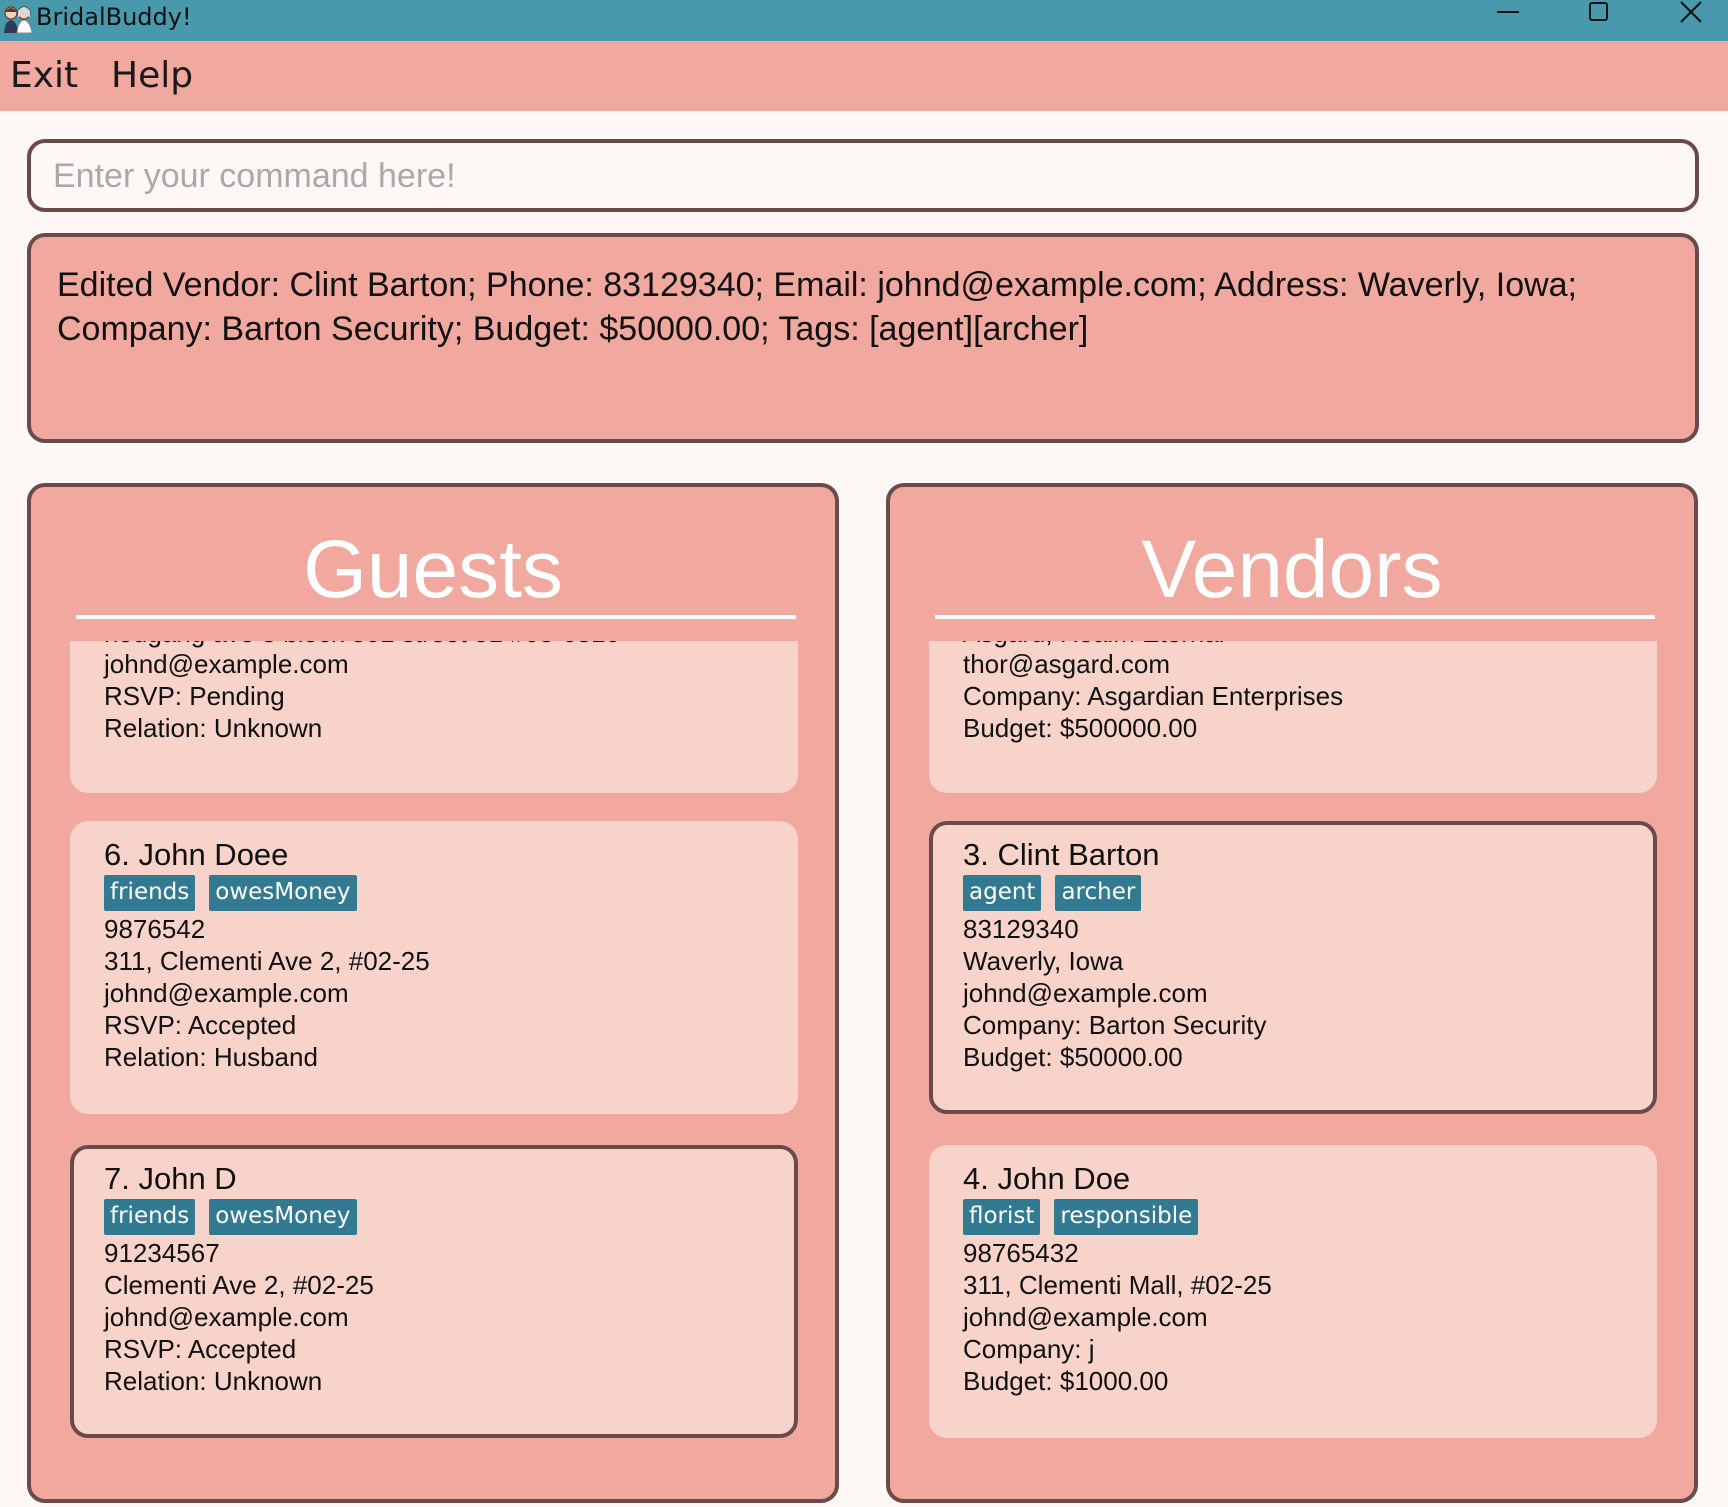  Describe the element at coordinates (170, 1178) in the screenshot. I see `guest-name: 7. John D` at that location.